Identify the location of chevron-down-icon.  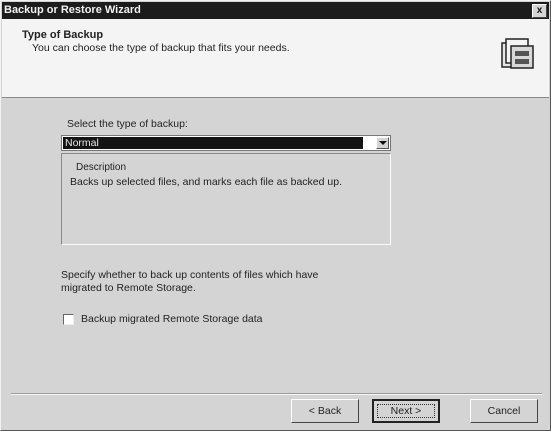
(382, 143).